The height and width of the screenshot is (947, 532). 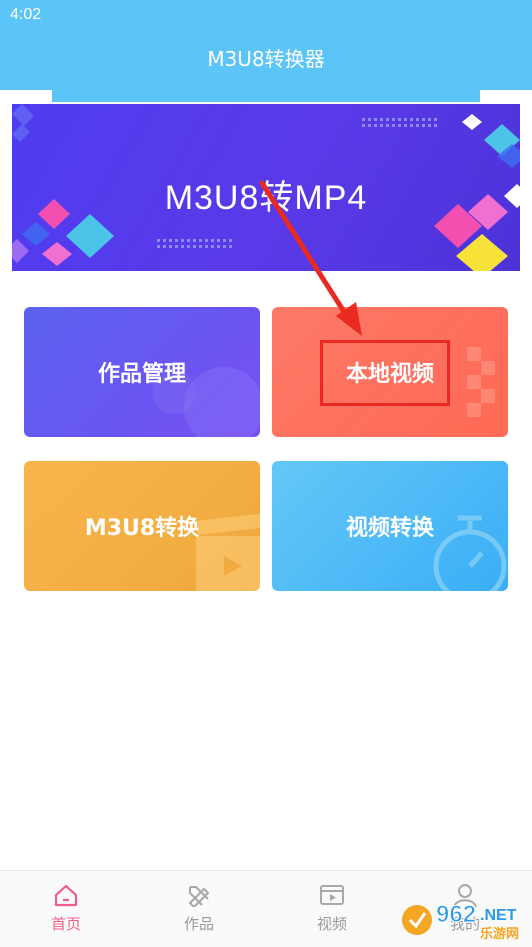 I want to click on card-label: 作品管理, so click(x=141, y=374).